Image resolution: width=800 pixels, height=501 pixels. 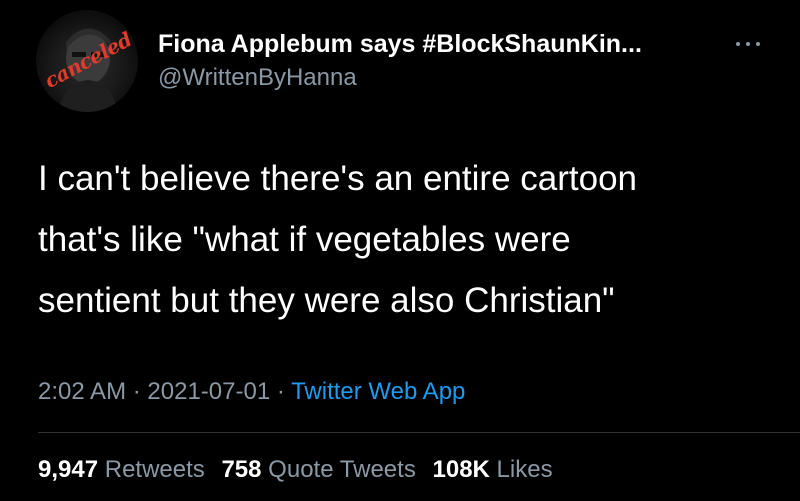 I want to click on quote-tweets-count: 758, so click(x=241, y=469).